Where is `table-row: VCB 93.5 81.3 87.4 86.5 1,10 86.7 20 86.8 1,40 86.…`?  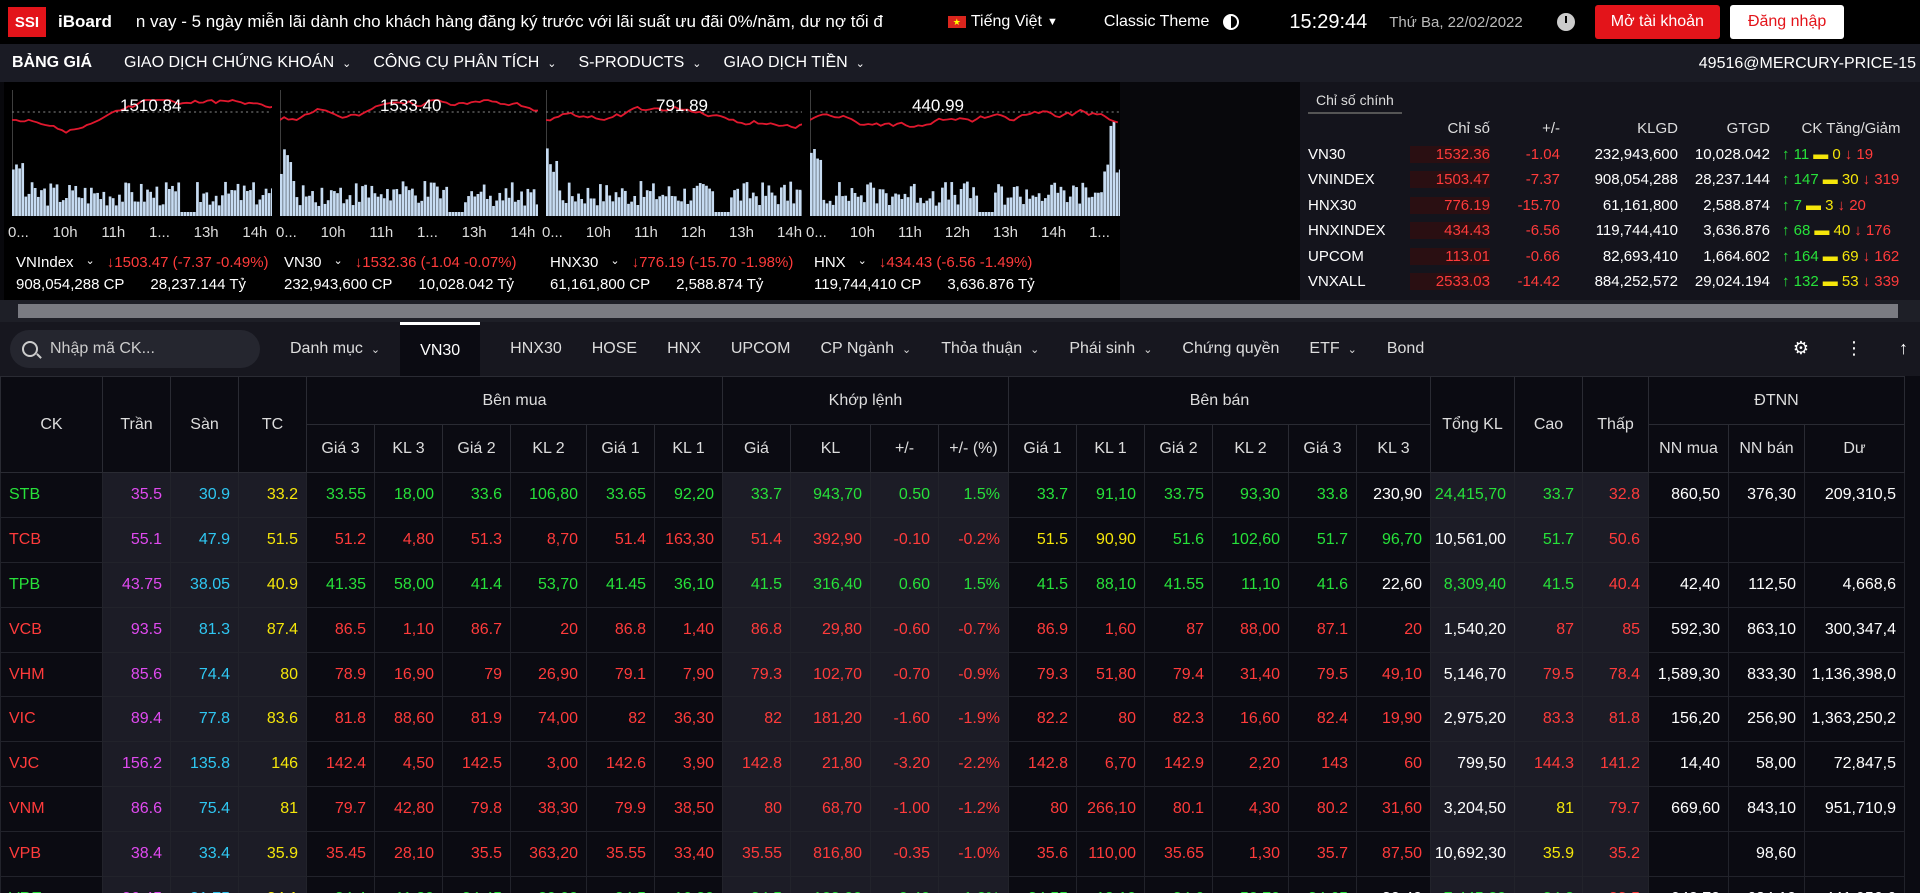 table-row: VCB 93.5 81.3 87.4 86.5 1,10 86.7 20 86.8 1,40 86.… is located at coordinates (952, 629).